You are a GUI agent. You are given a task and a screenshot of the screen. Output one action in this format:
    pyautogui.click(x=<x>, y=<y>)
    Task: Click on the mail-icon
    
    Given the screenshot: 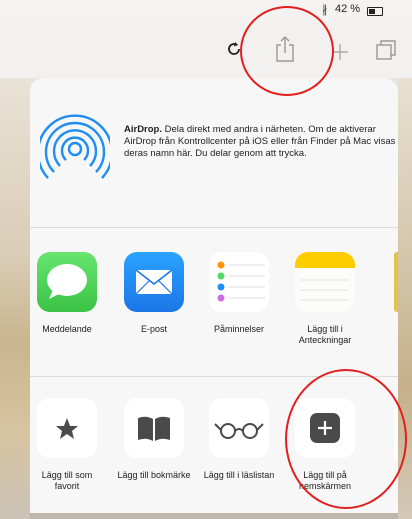 What is the action you would take?
    pyautogui.click(x=154, y=282)
    